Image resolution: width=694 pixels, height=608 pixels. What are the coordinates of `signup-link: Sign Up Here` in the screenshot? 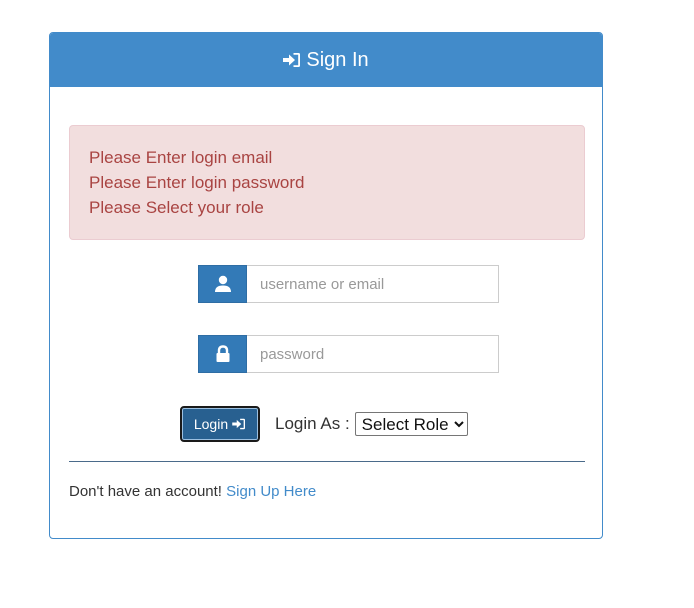 It's located at (271, 491).